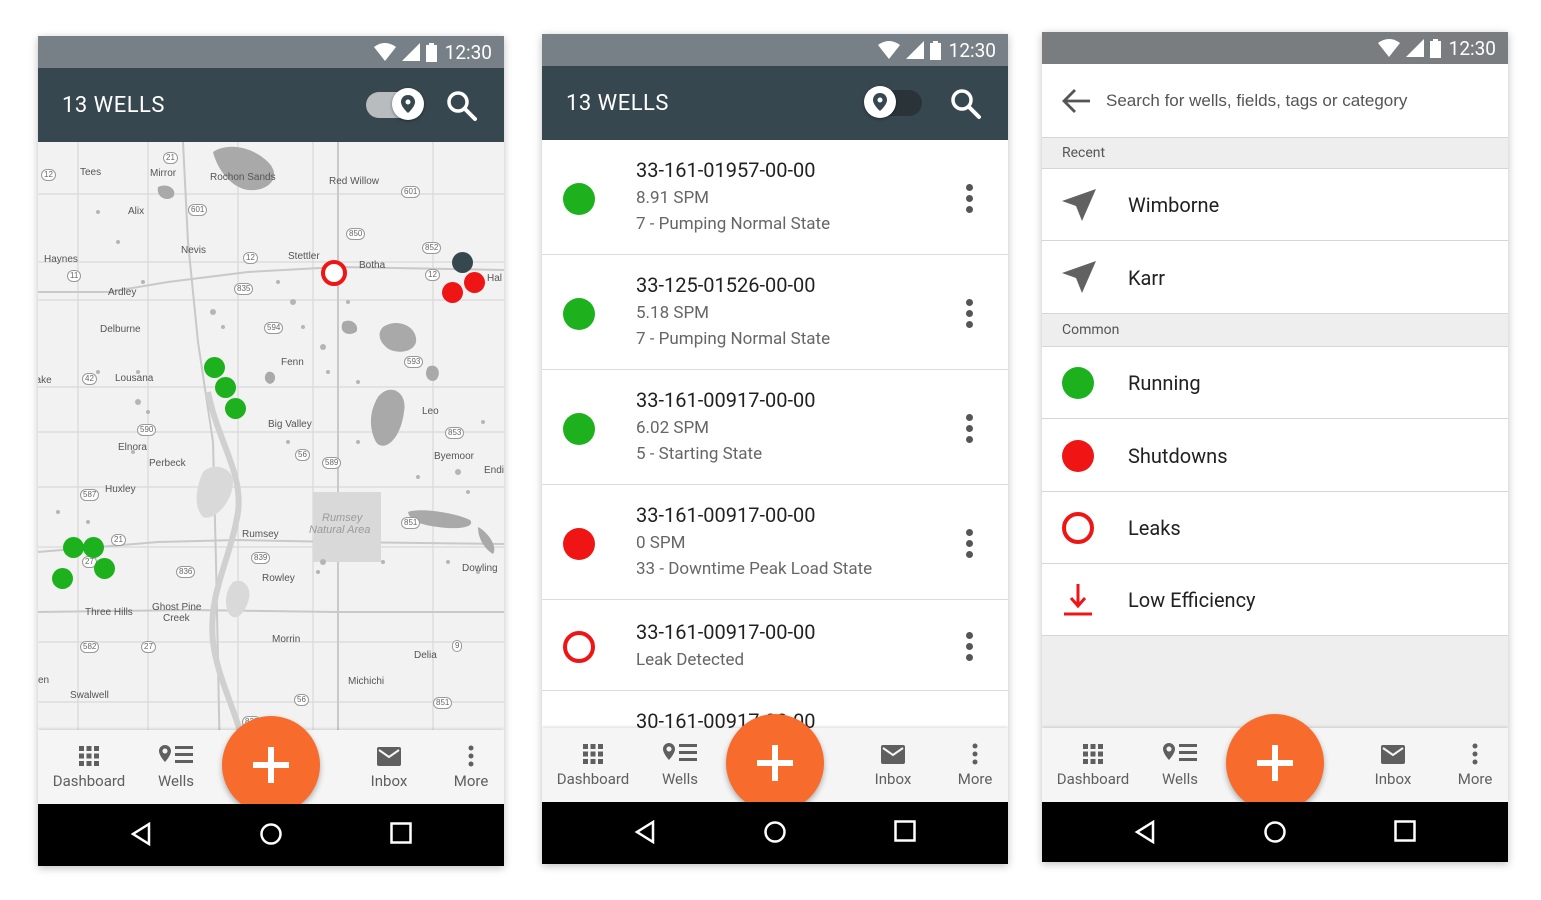 The image size is (1541, 900). I want to click on plus-icon, so click(775, 763).